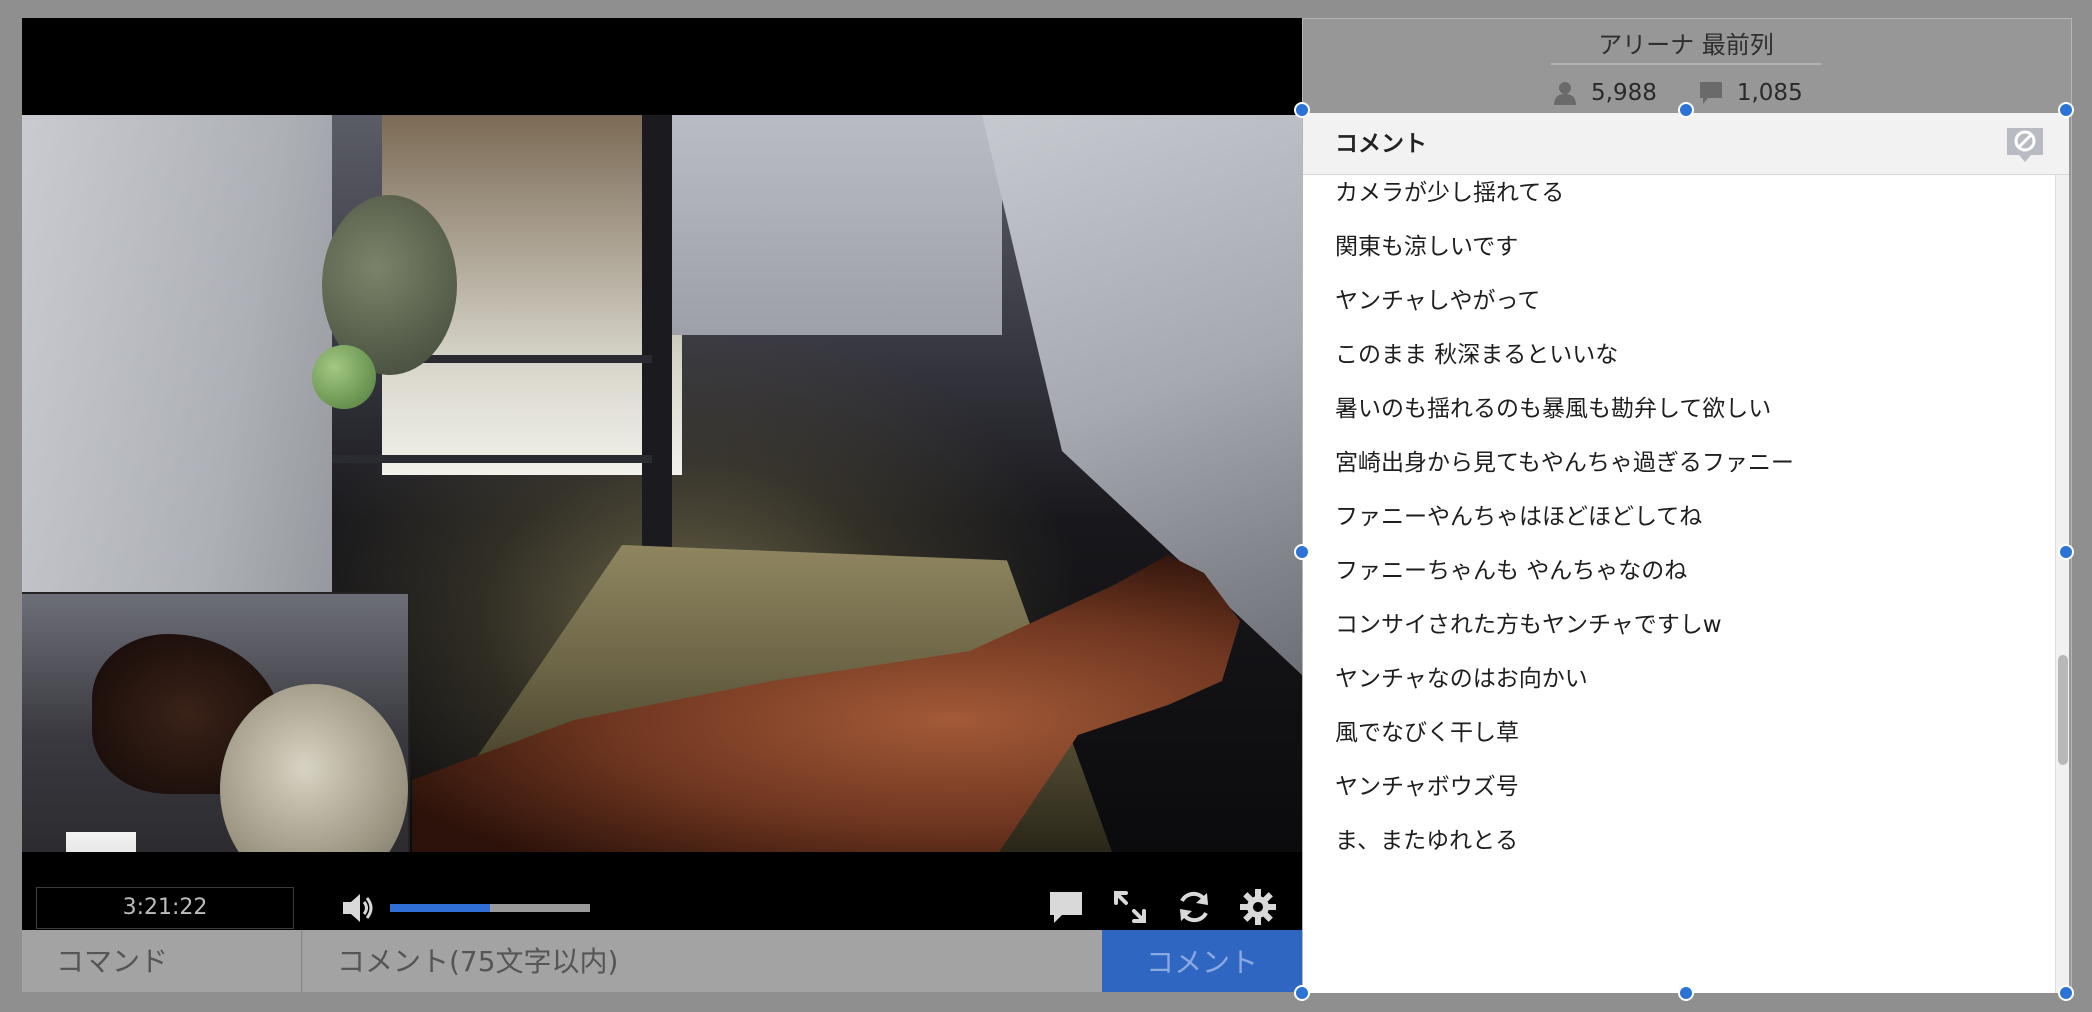 This screenshot has width=2092, height=1012. What do you see at coordinates (2025, 145) in the screenshot?
I see `ng-comment-icon` at bounding box center [2025, 145].